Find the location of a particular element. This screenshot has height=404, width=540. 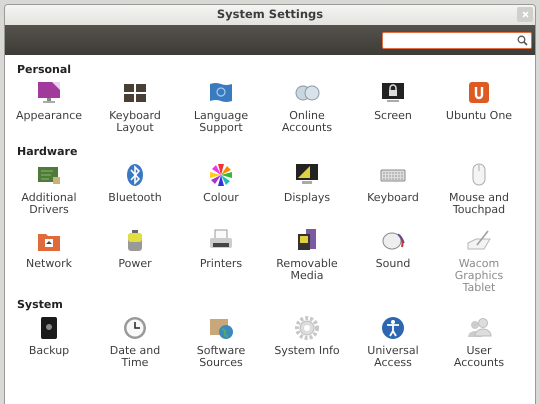

close-icon is located at coordinates (525, 14).